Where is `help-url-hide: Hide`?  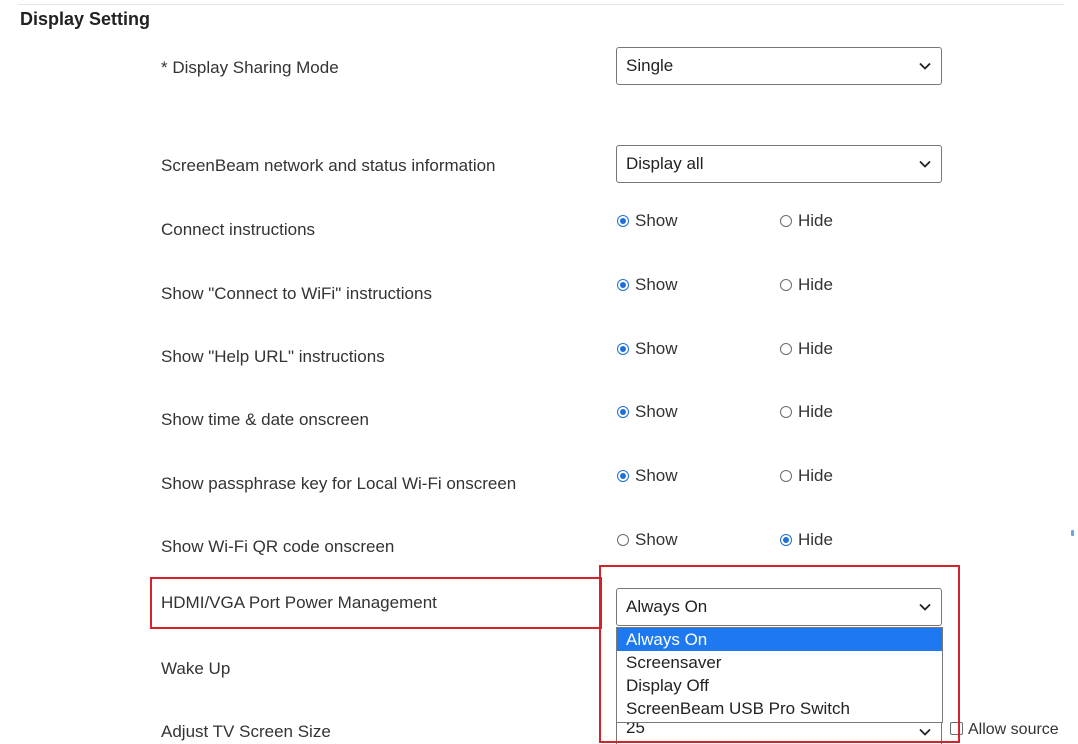 help-url-hide: Hide is located at coordinates (806, 349).